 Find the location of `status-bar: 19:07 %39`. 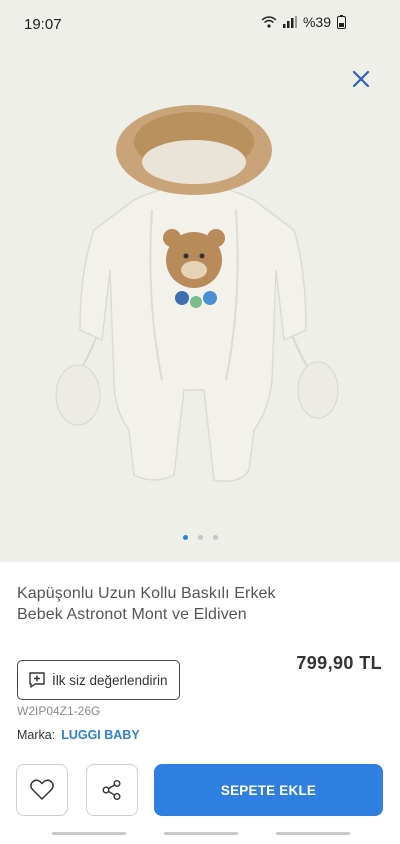

status-bar: 19:07 %39 is located at coordinates (200, 22).